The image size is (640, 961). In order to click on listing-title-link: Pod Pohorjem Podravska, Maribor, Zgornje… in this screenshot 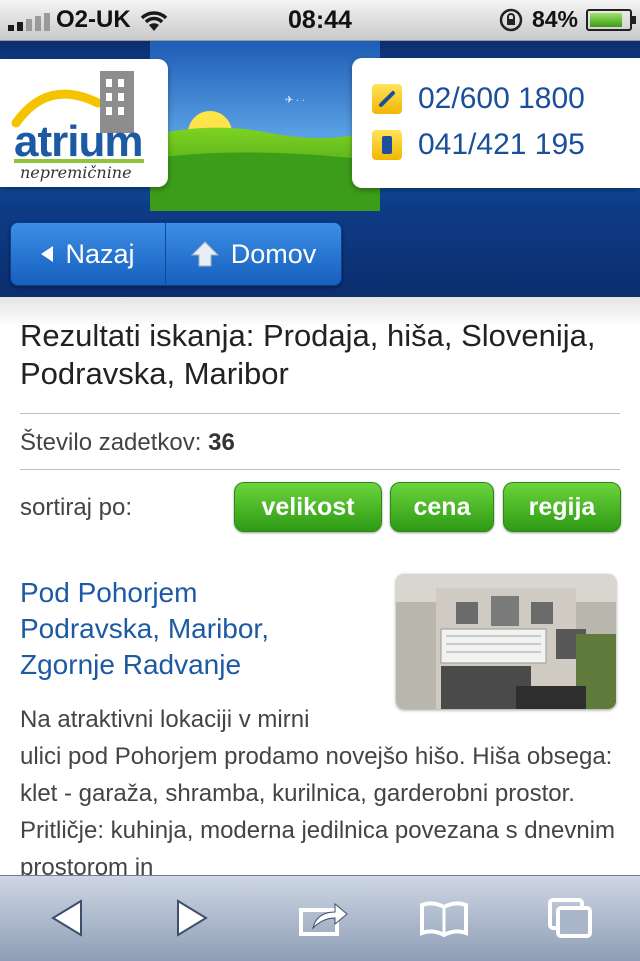, I will do `click(190, 629)`.